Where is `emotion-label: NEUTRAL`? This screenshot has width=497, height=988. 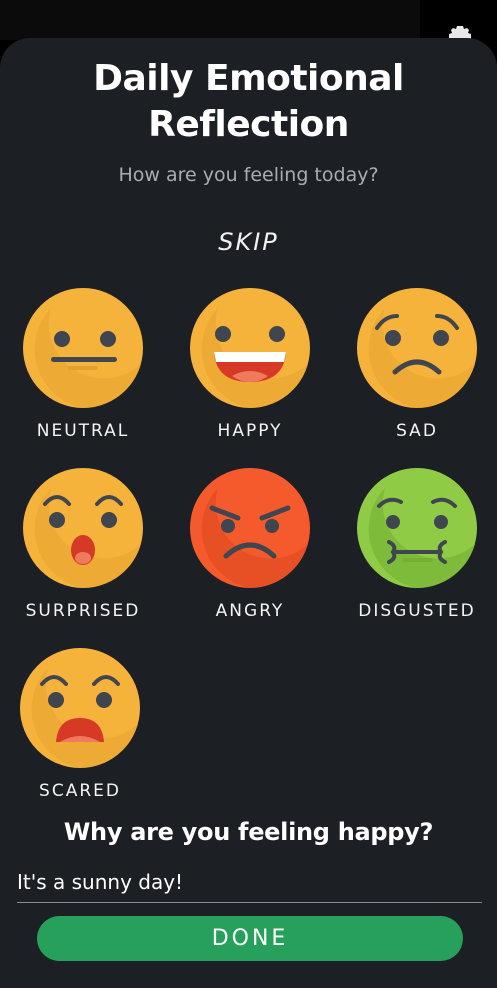 emotion-label: NEUTRAL is located at coordinates (83, 431).